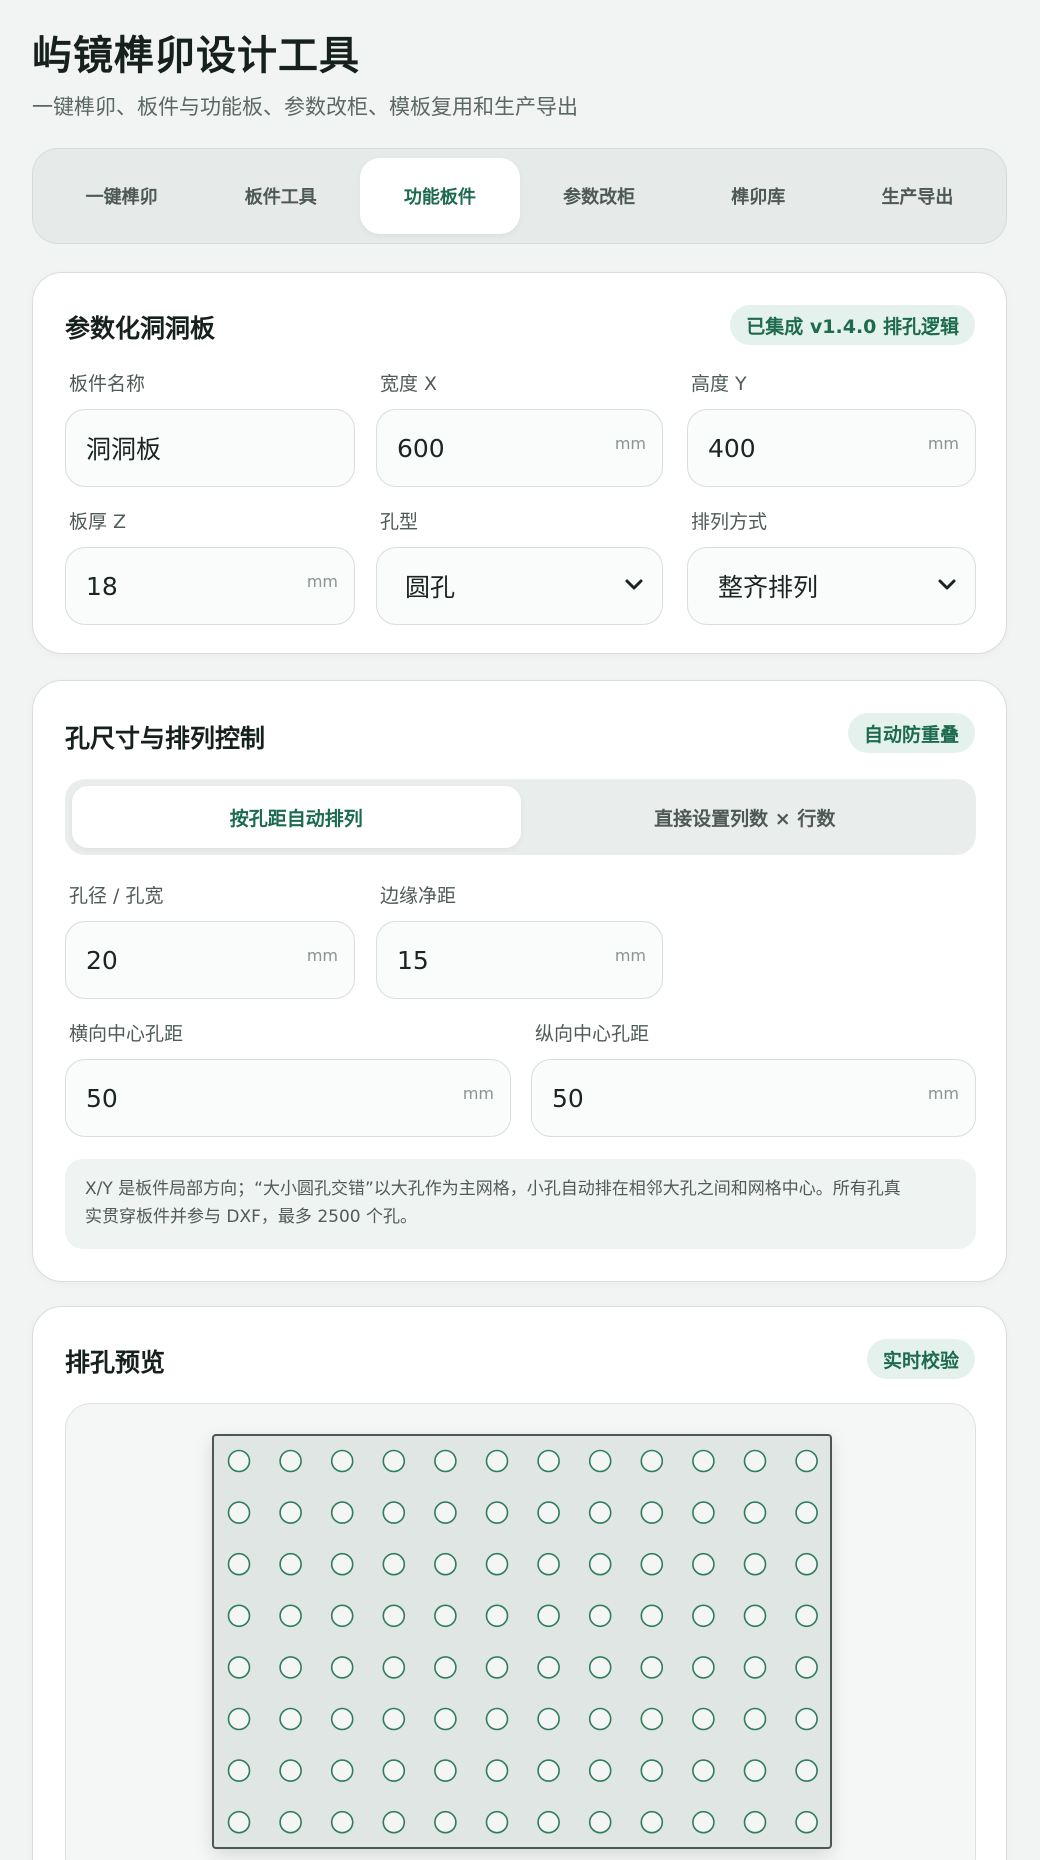  I want to click on edge-unit: mm, so click(630, 955).